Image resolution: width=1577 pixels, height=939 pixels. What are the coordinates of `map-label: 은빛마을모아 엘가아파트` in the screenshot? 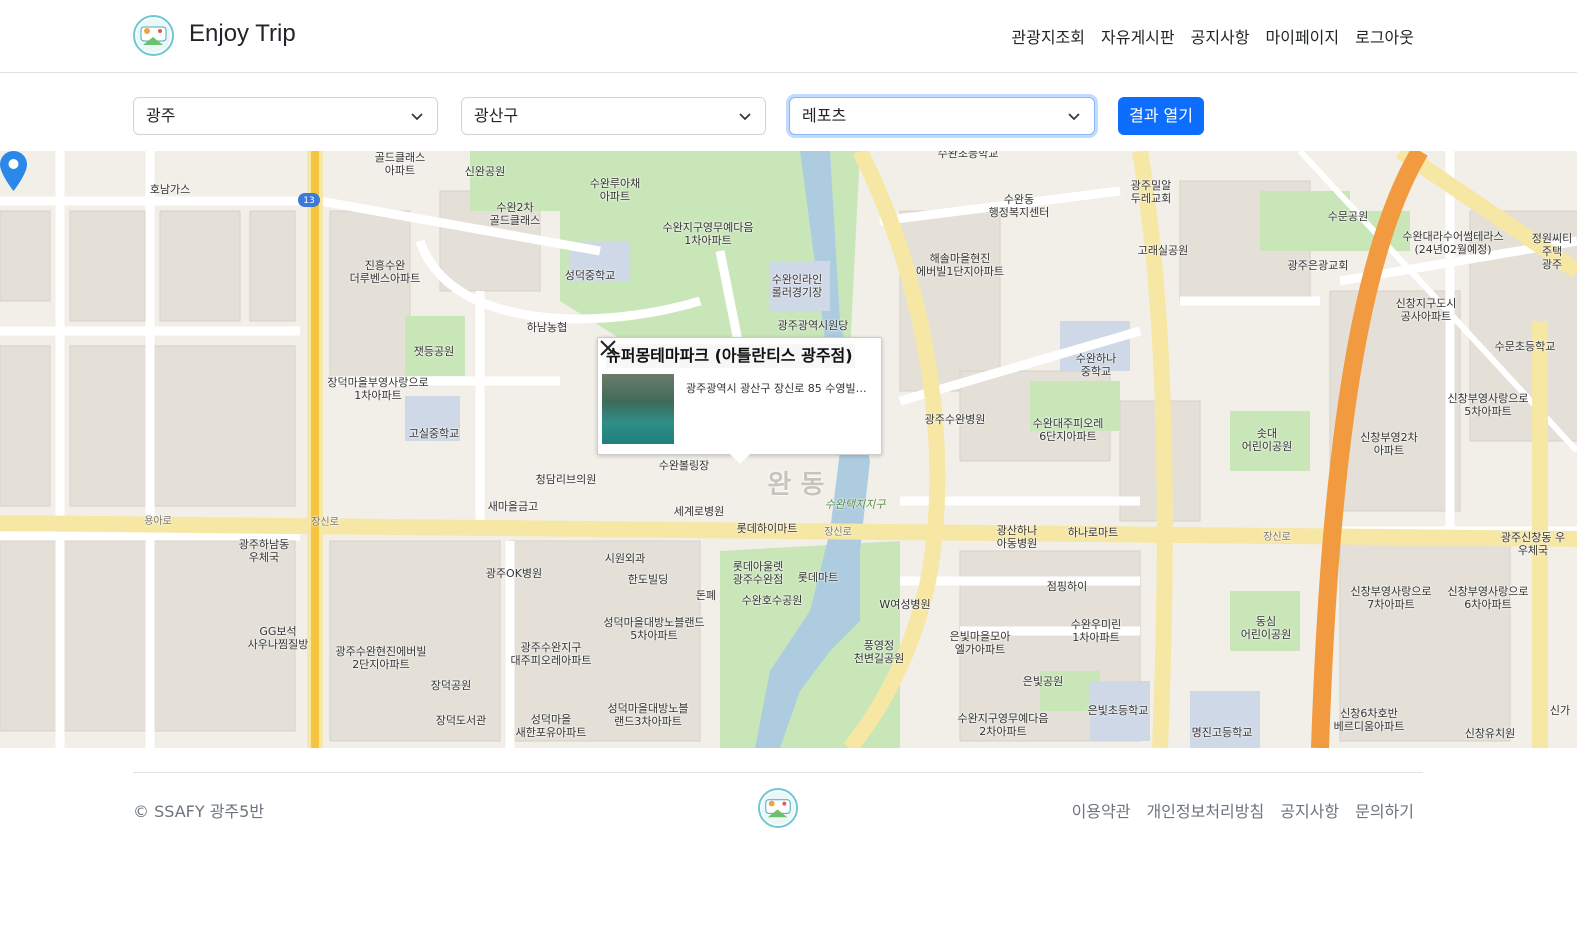 It's located at (980, 643).